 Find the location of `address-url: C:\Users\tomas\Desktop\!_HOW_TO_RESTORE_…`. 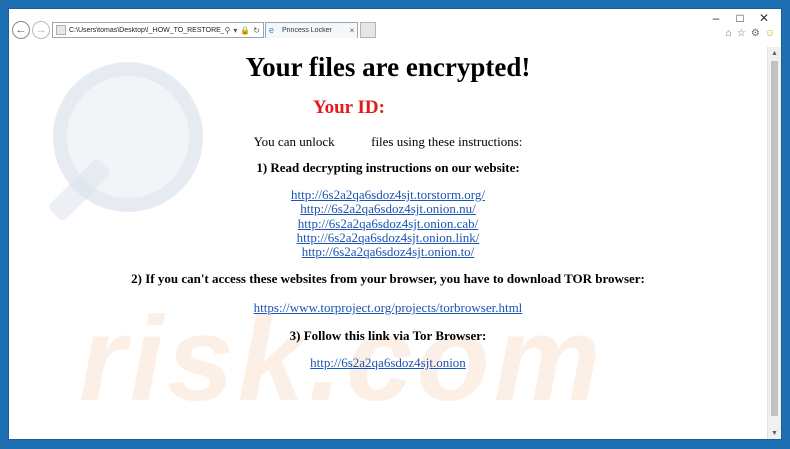

address-url: C:\Users\tomas\Desktop\!_HOW_TO_RESTORE_… is located at coordinates (146, 30).